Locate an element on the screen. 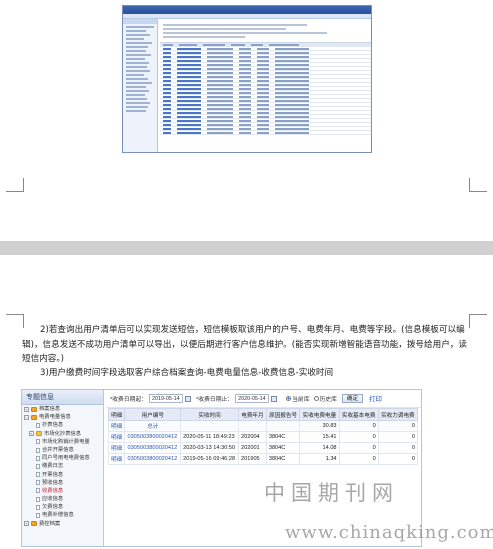 This screenshot has height=549, width=493. fee-month: 201905 is located at coordinates (252, 459).